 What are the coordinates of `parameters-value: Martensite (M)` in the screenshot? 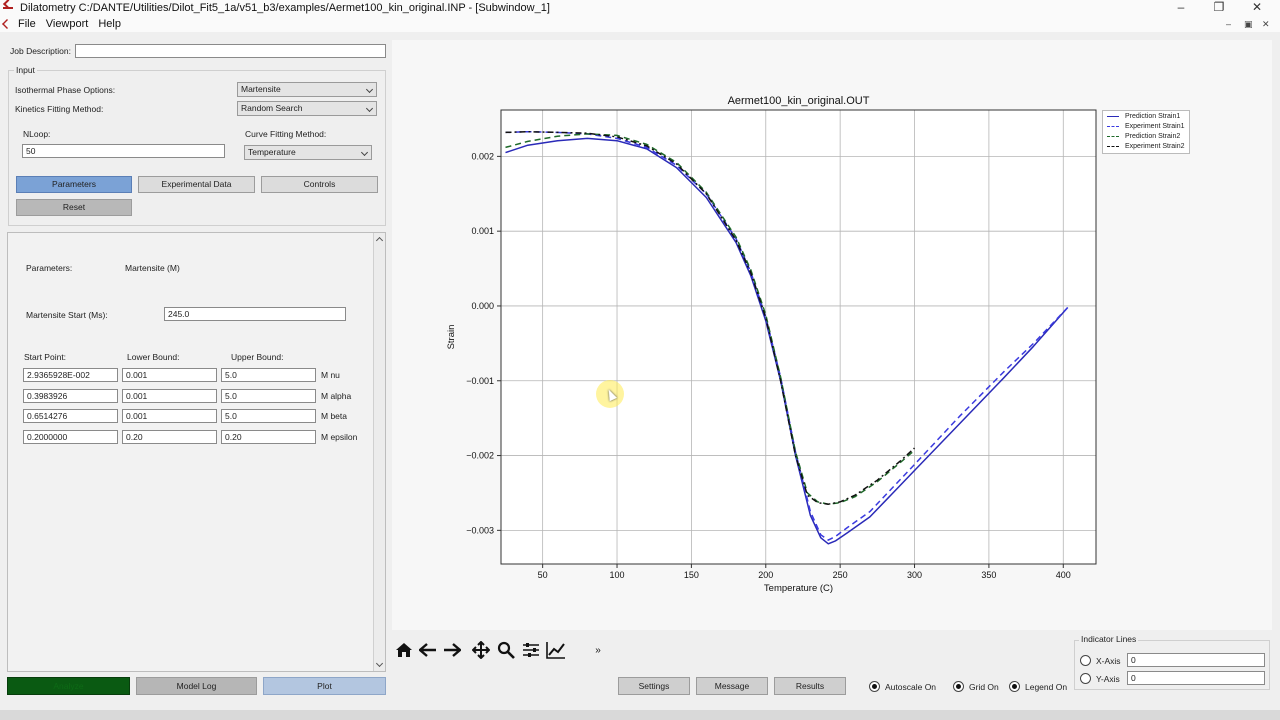 It's located at (152, 268).